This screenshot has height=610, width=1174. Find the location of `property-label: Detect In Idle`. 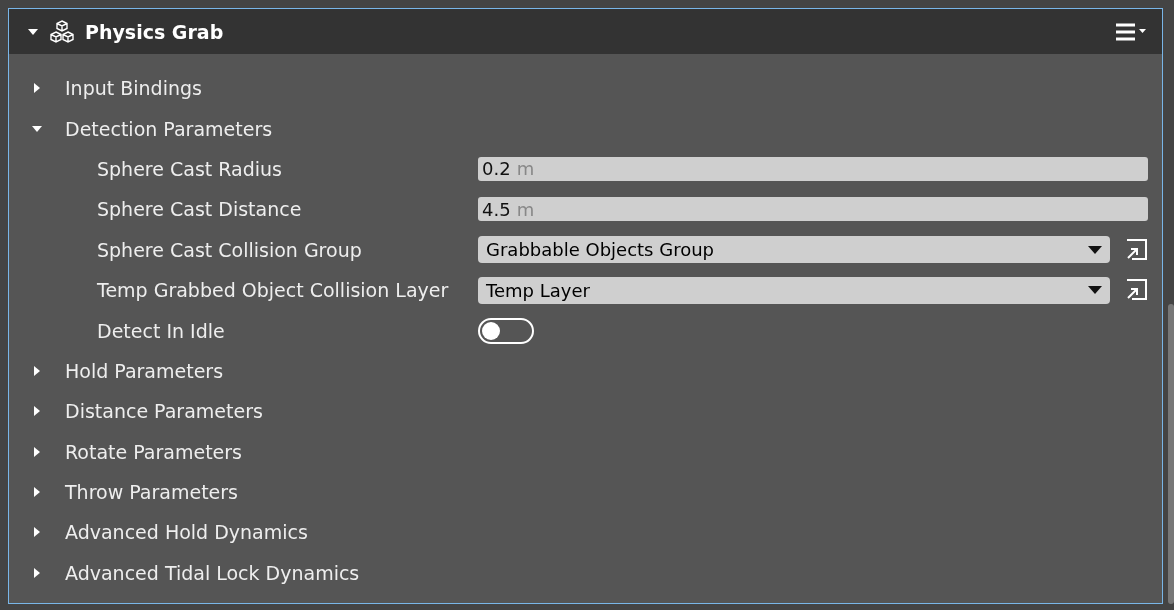

property-label: Detect In Idle is located at coordinates (161, 330).